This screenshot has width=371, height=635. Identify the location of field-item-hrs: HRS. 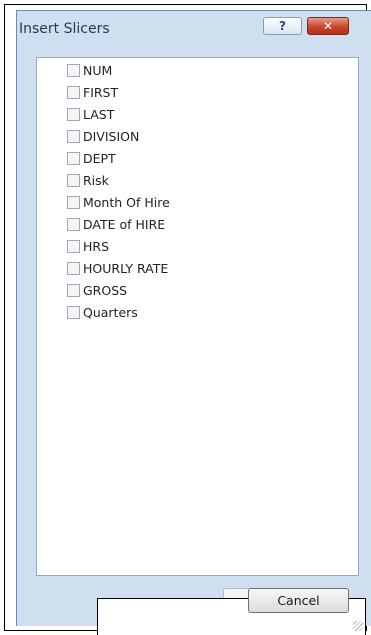
(88, 246).